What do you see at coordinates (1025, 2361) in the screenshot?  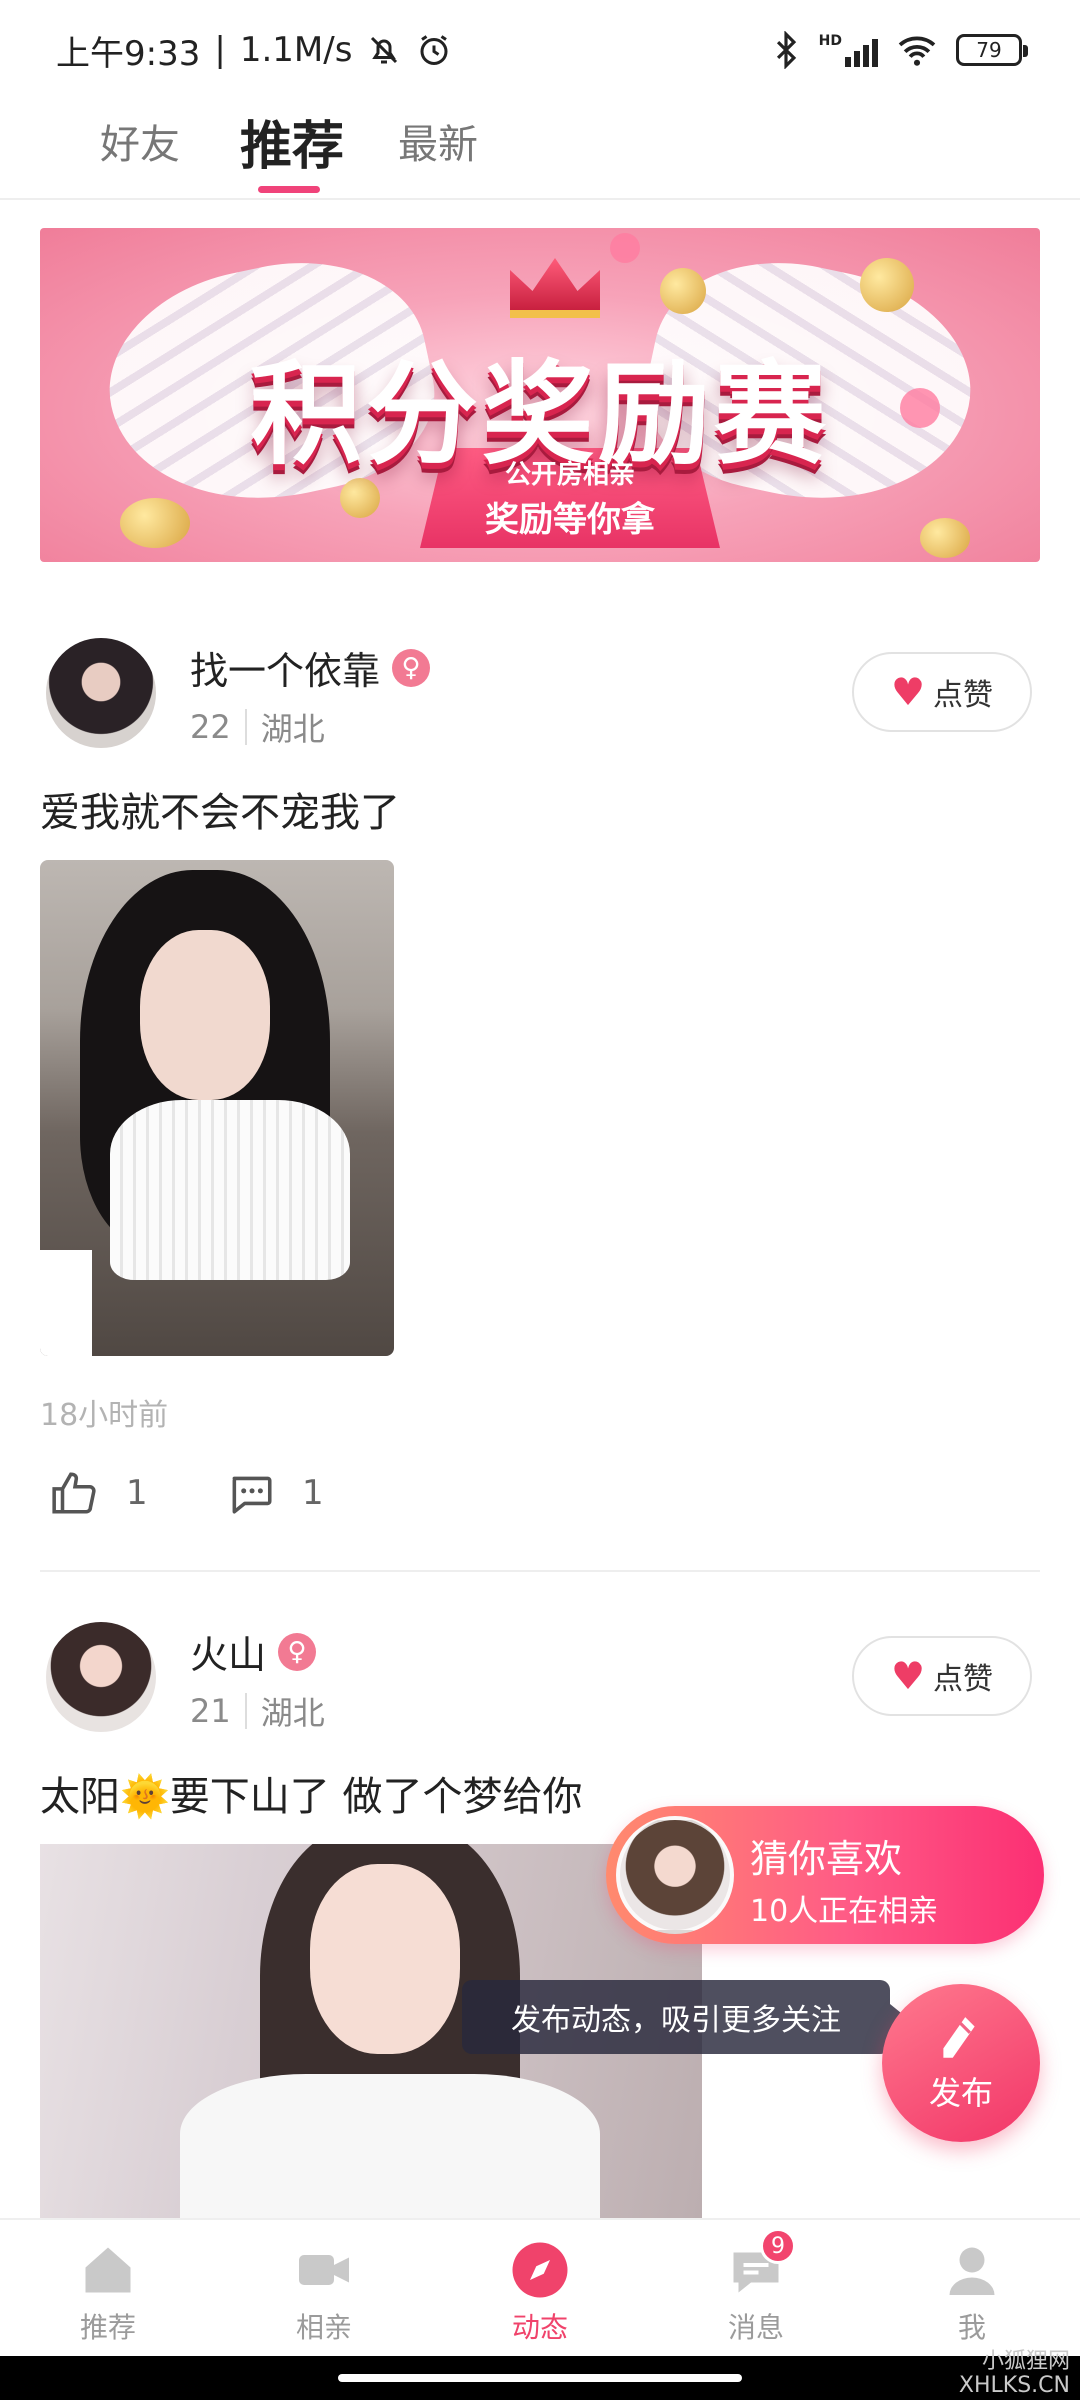 I see `watermark-line-1: 小狐狸网` at bounding box center [1025, 2361].